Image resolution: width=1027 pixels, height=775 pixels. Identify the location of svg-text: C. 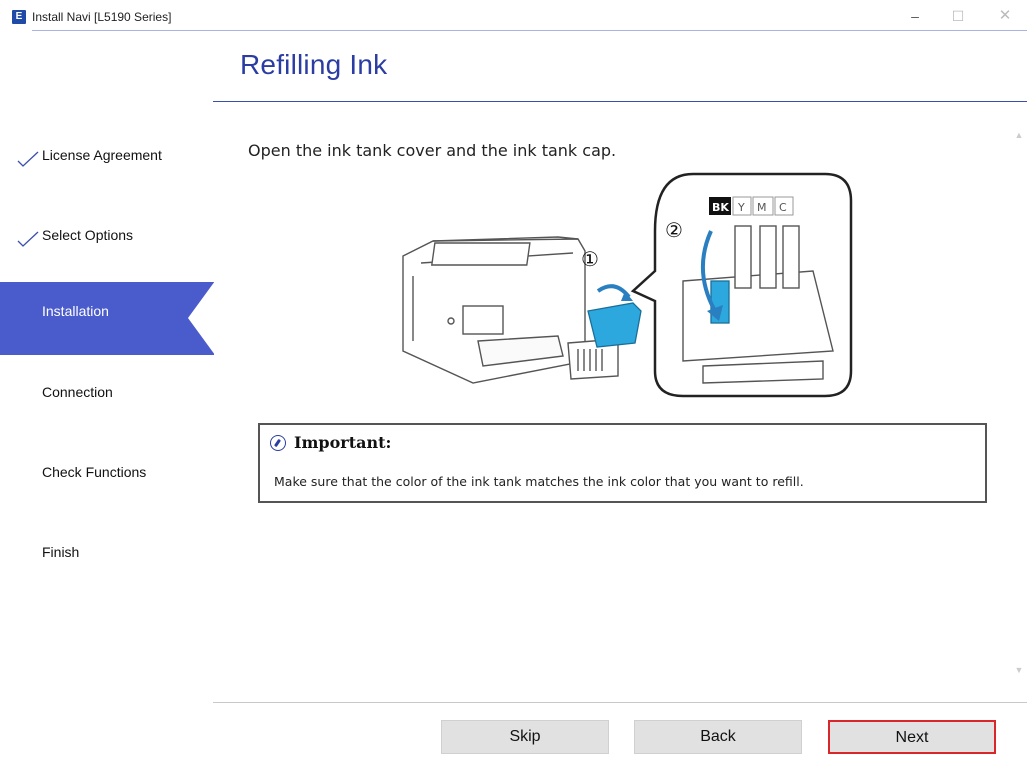
(783, 207).